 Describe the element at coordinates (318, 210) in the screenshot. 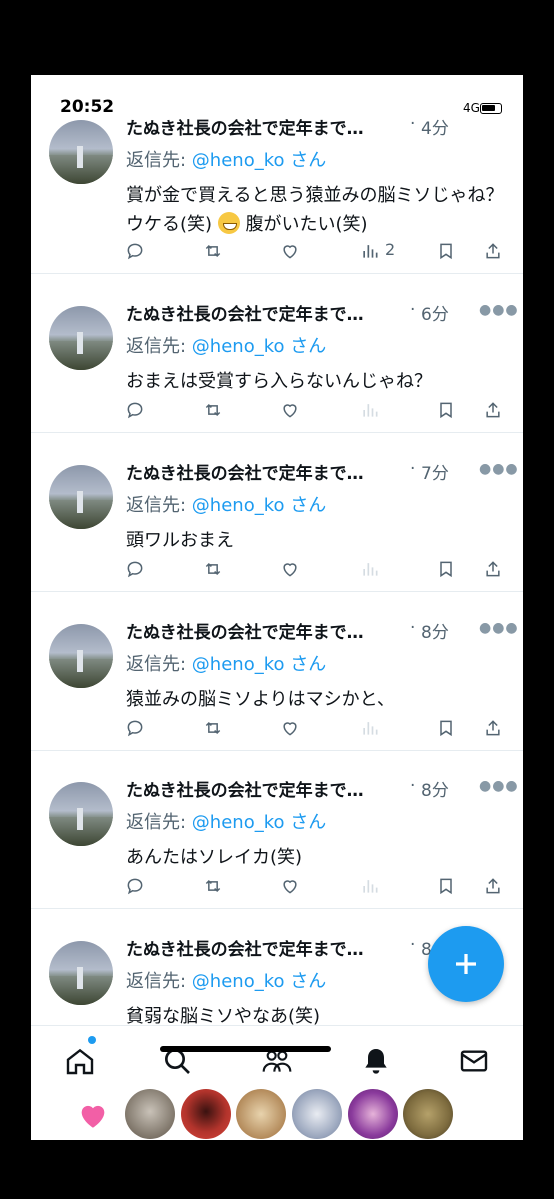

I see `tweet-text: 賞が金で買えると思う猿並みの脳ミソじゃね？ウケる(笑) 腹がいたい(笑)` at that location.